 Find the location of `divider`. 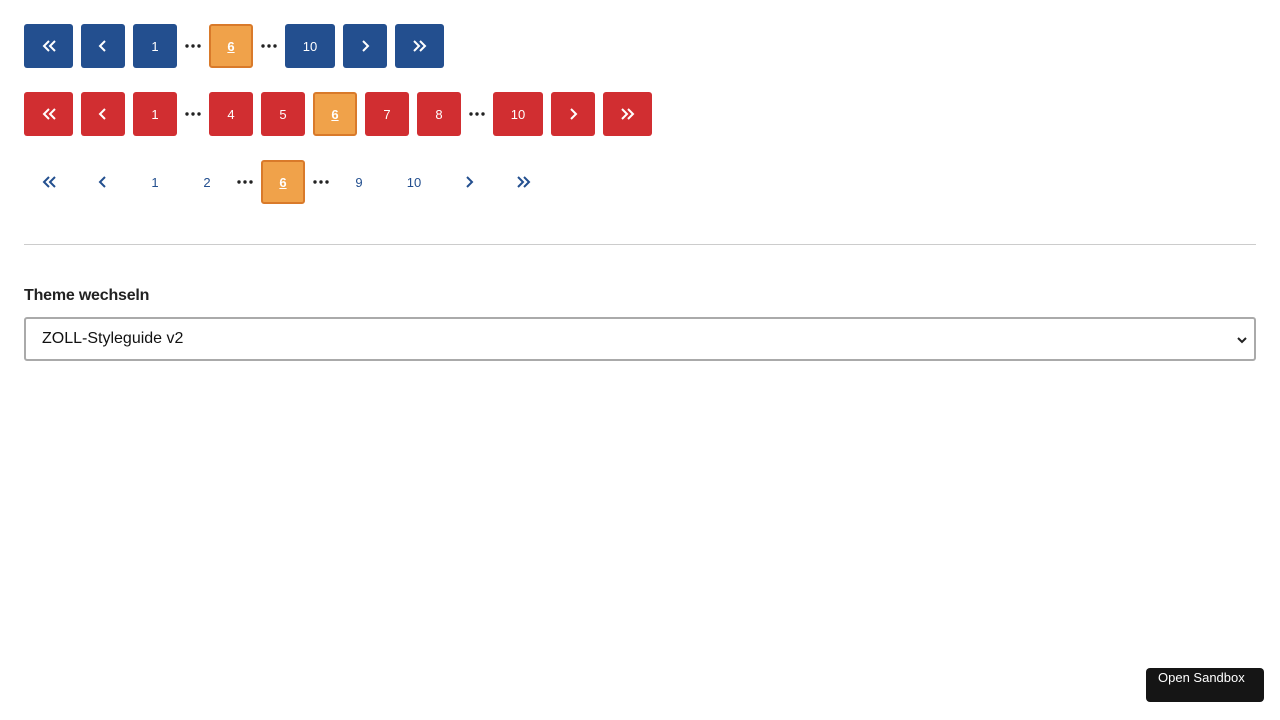

divider is located at coordinates (640, 244).